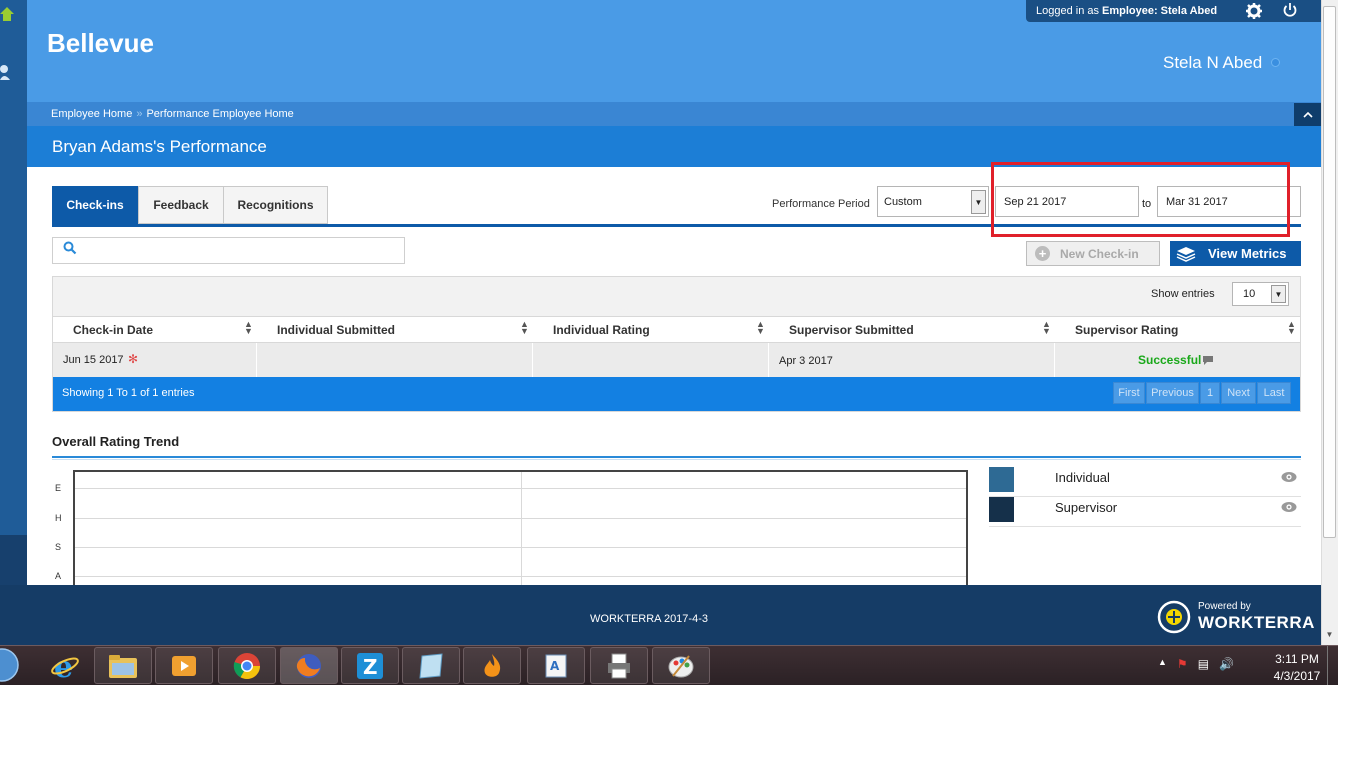 This screenshot has height=768, width=1366. What do you see at coordinates (1182, 664) in the screenshot?
I see `action-center-flag-icon: ⚑` at bounding box center [1182, 664].